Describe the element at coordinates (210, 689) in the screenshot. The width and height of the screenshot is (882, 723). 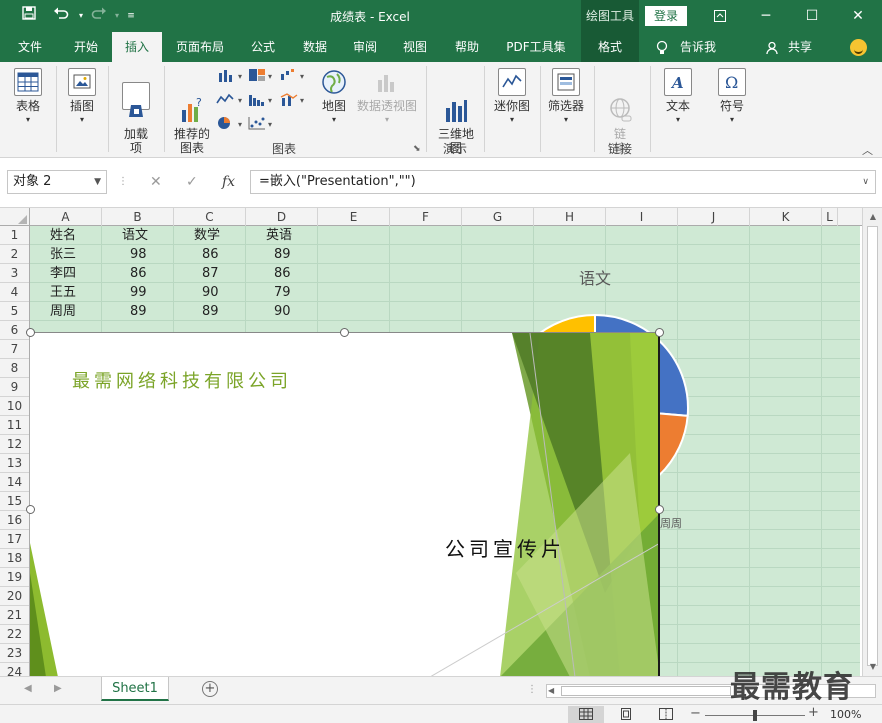
I see `add-sheet-icon: +` at that location.